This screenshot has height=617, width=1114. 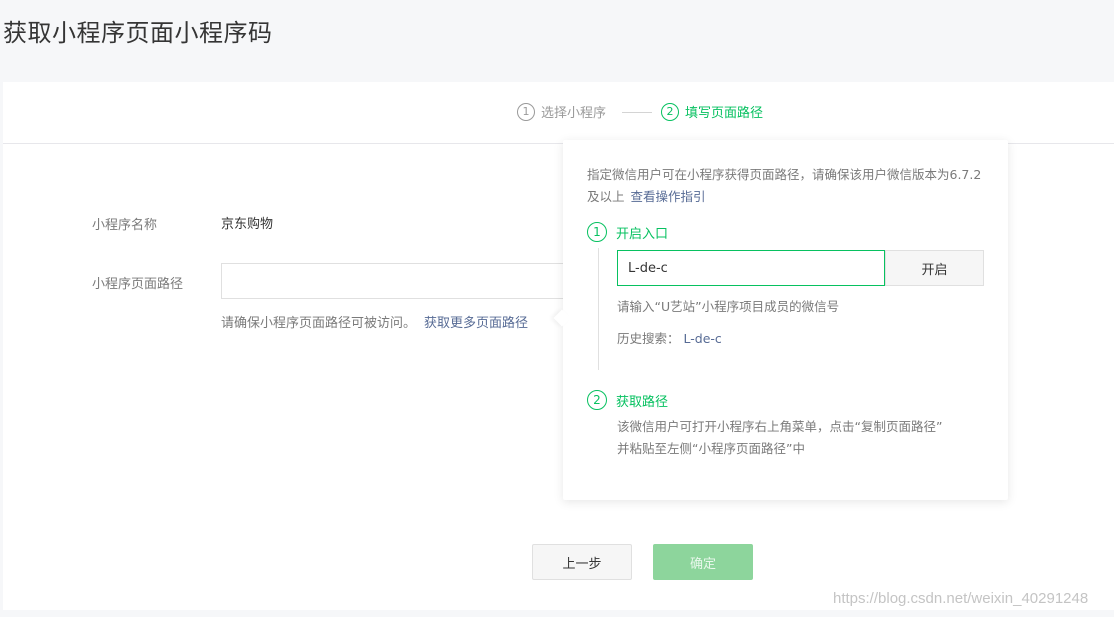 What do you see at coordinates (703, 338) in the screenshot?
I see `history-item: L-de-c` at bounding box center [703, 338].